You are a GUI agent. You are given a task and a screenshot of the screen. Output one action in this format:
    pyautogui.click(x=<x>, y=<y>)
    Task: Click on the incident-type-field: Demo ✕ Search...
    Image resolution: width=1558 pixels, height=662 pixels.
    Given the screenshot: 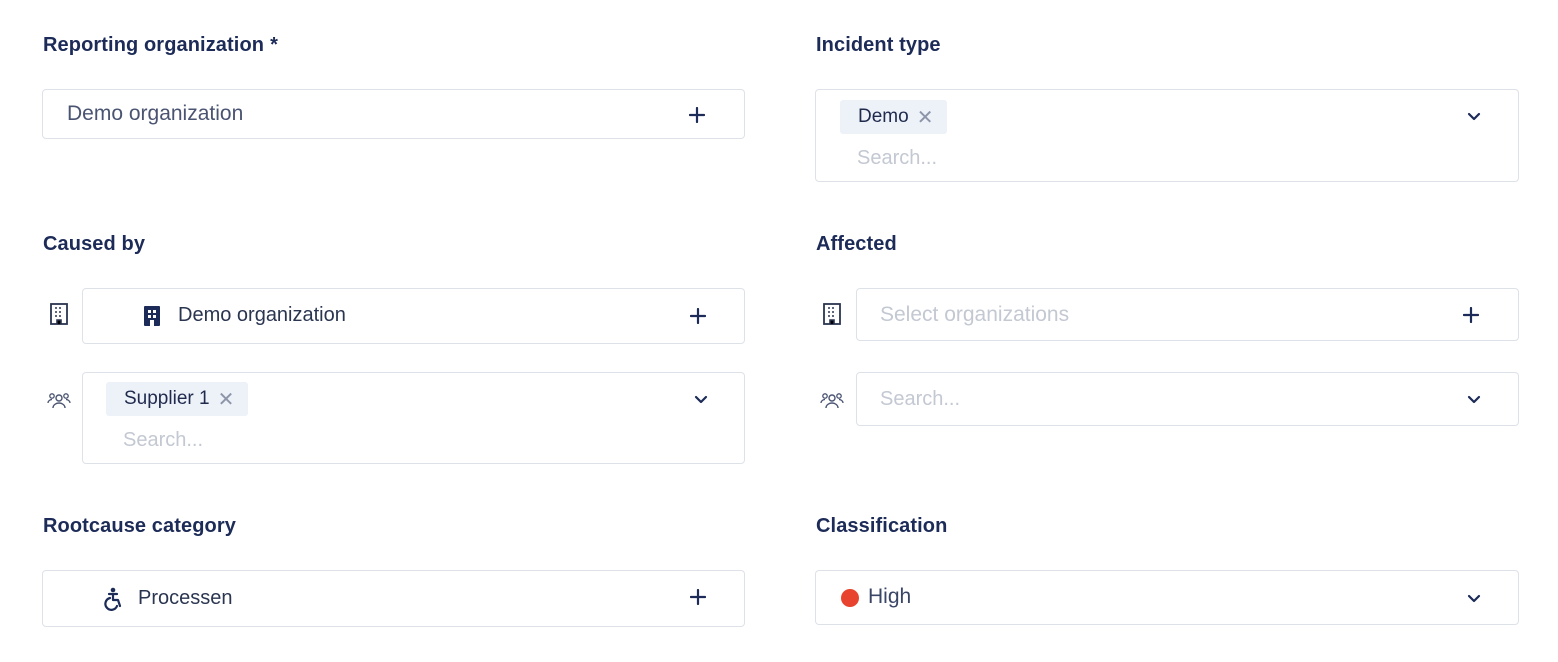 What is the action you would take?
    pyautogui.click(x=1167, y=135)
    